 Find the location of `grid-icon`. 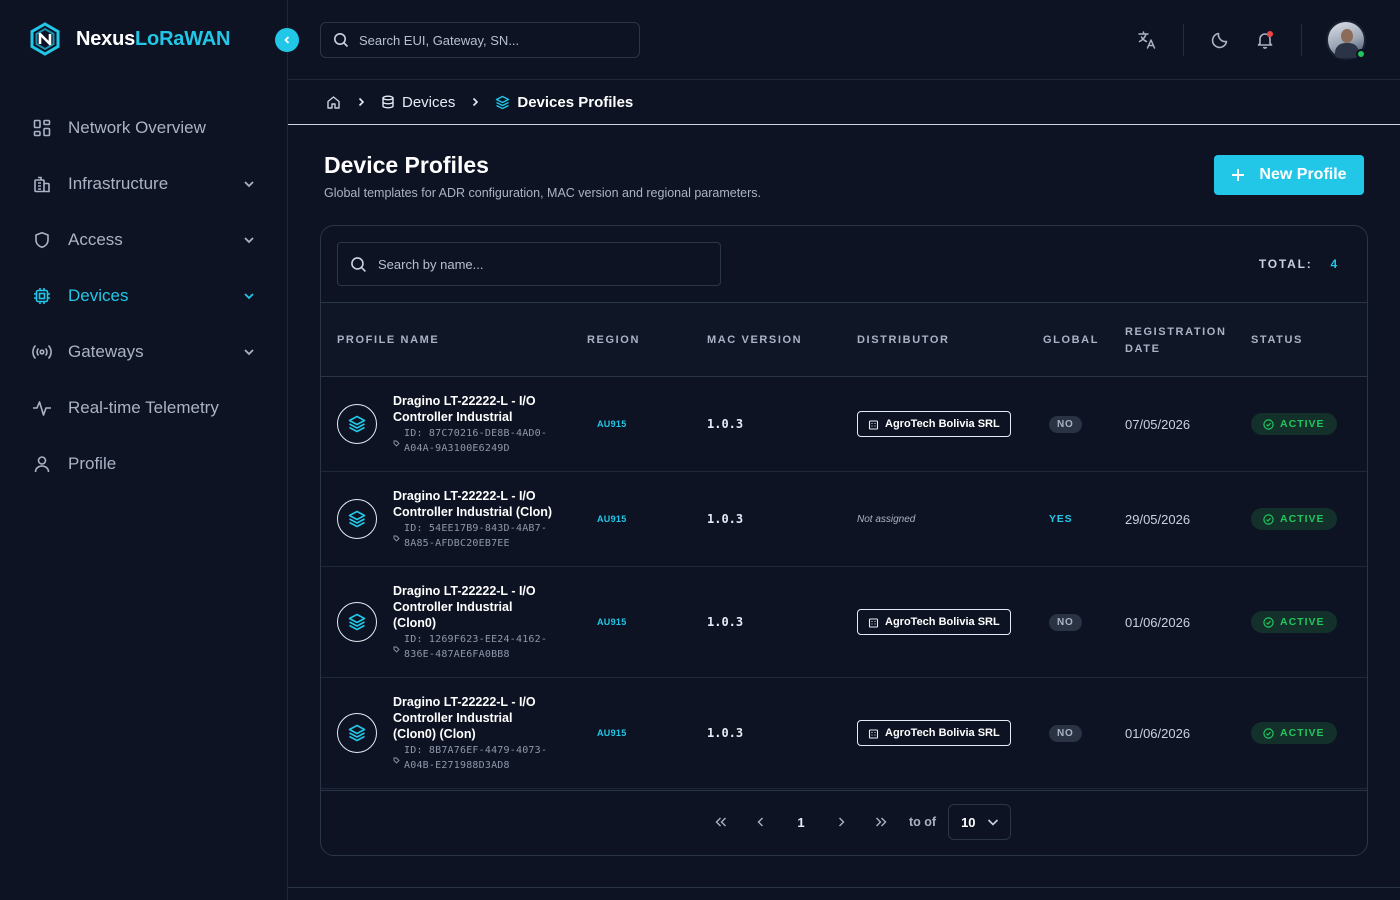

grid-icon is located at coordinates (42, 128).